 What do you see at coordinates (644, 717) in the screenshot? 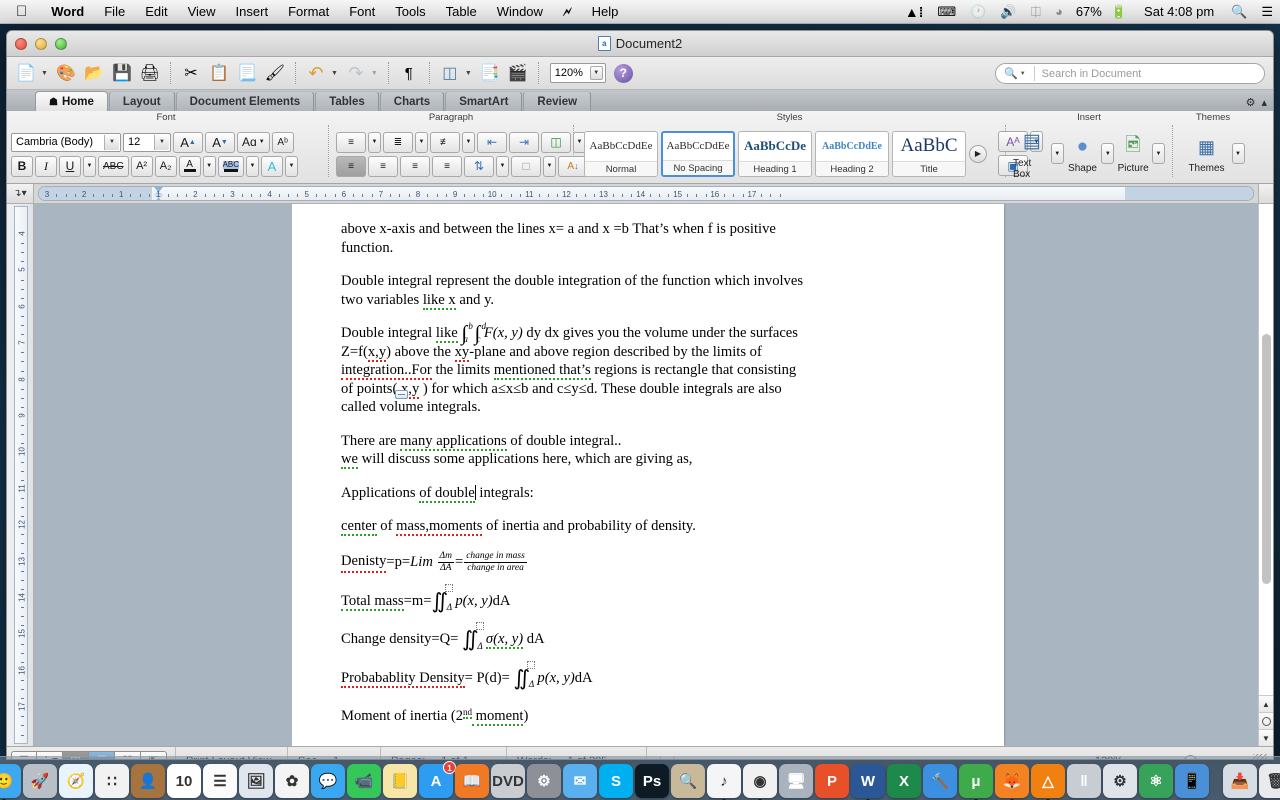
I see `paragraph-11-moment-of-inertia: Moment of inertia (2nd moment)` at bounding box center [644, 717].